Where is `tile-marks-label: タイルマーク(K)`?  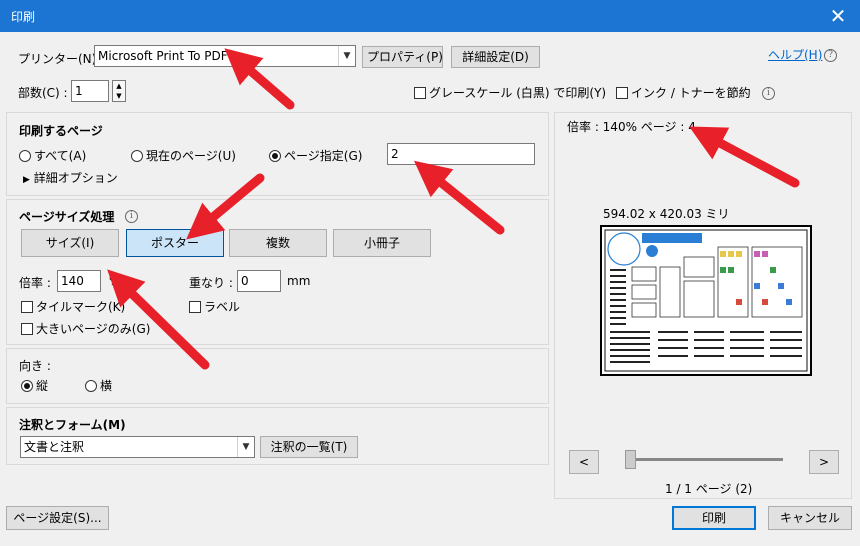
tile-marks-label: タイルマーク(K) is located at coordinates (81, 307).